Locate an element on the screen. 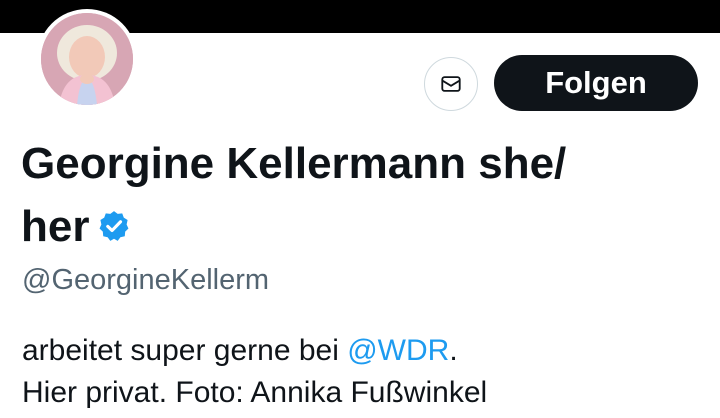  message-button is located at coordinates (451, 84).